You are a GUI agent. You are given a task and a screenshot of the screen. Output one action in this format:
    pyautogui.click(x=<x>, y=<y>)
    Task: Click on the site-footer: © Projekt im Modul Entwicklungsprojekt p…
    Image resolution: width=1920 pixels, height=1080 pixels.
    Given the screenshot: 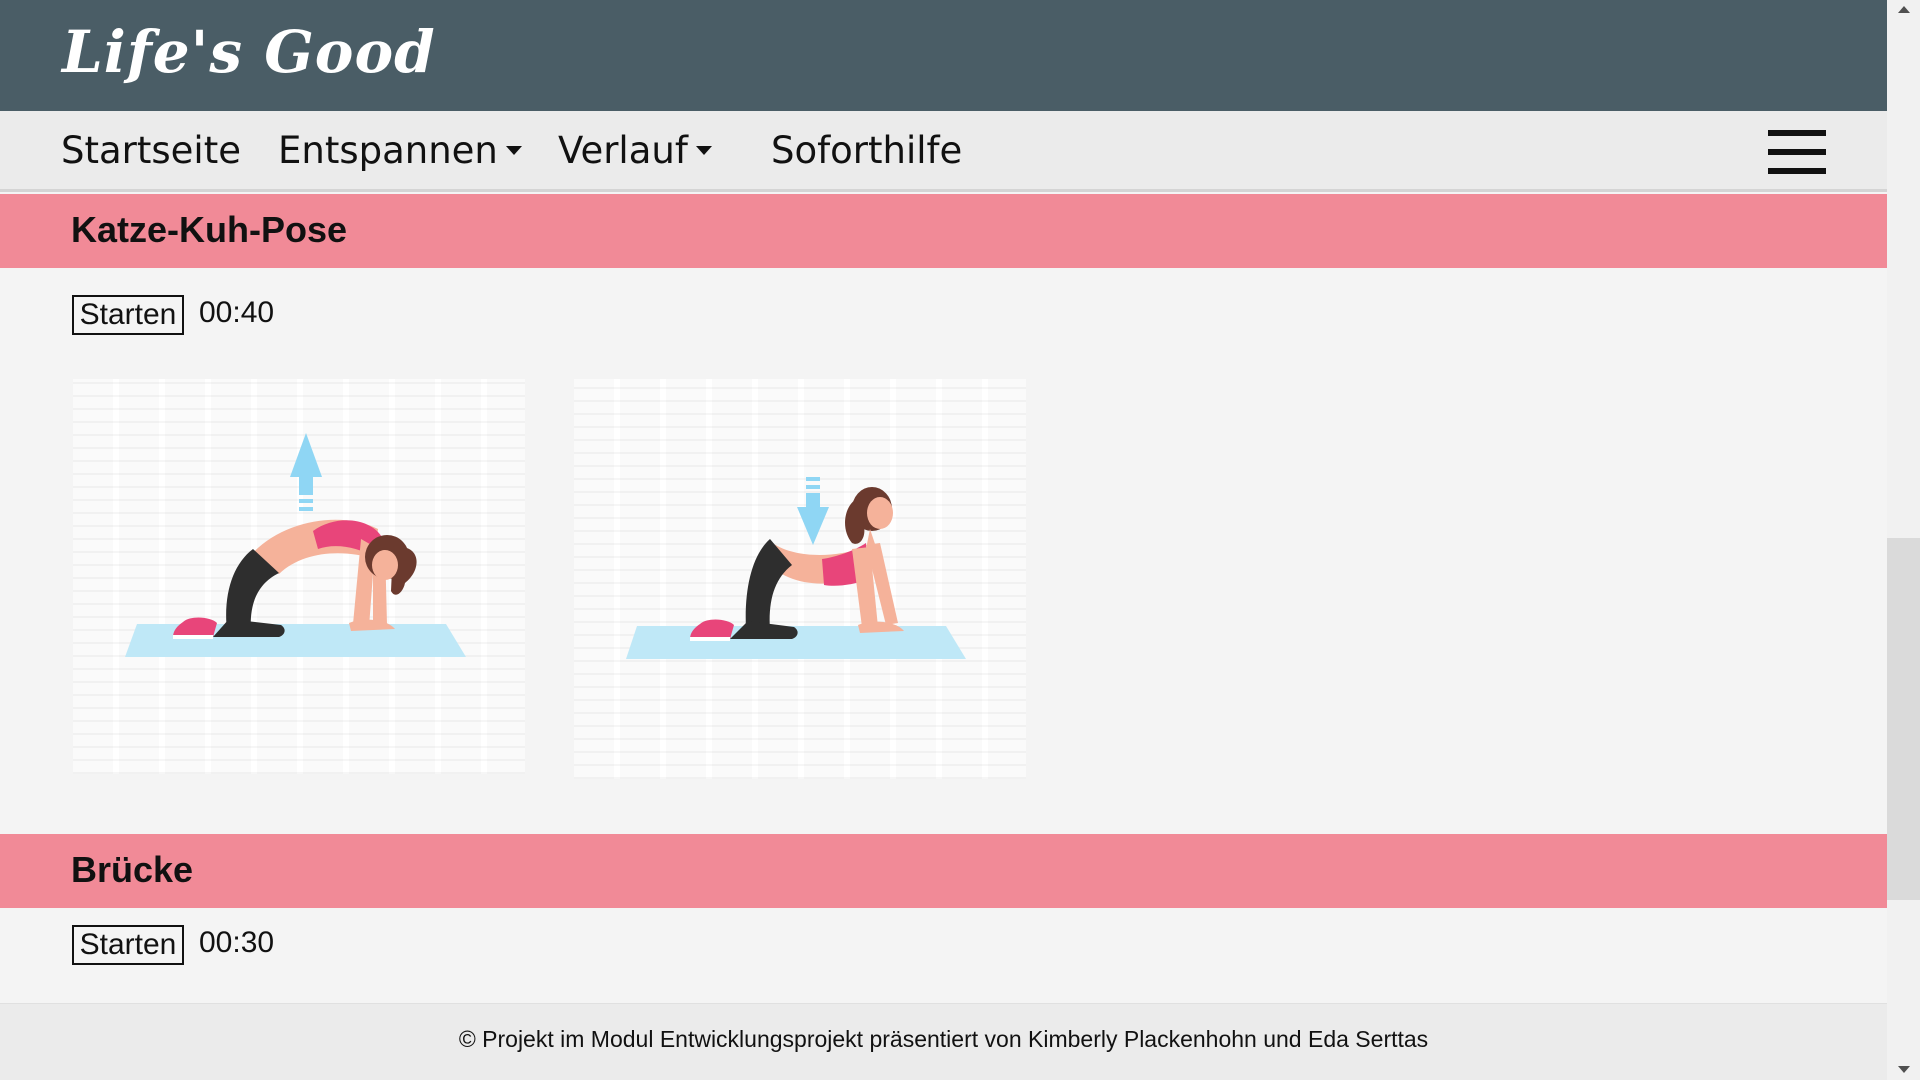 What is the action you would take?
    pyautogui.click(x=943, y=1041)
    